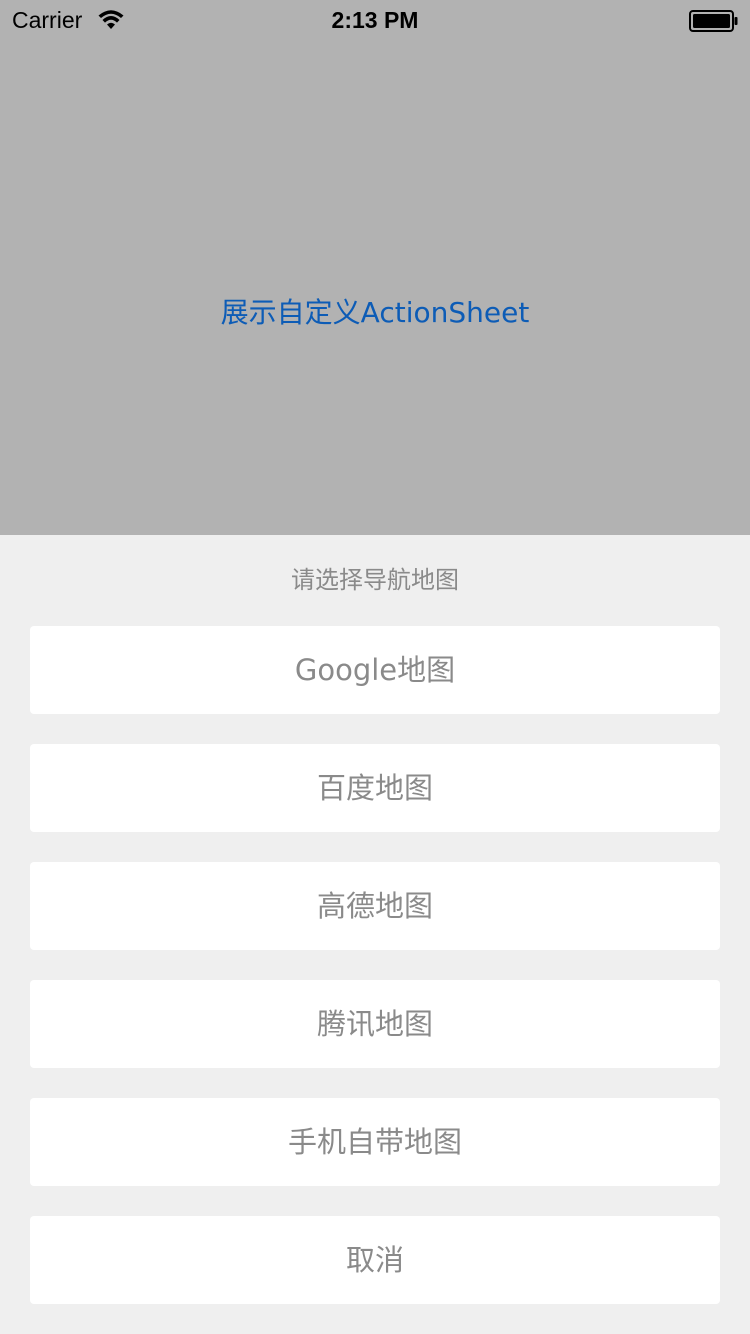 The height and width of the screenshot is (1334, 750). I want to click on option-label: 腾讯地图, so click(374, 1024).